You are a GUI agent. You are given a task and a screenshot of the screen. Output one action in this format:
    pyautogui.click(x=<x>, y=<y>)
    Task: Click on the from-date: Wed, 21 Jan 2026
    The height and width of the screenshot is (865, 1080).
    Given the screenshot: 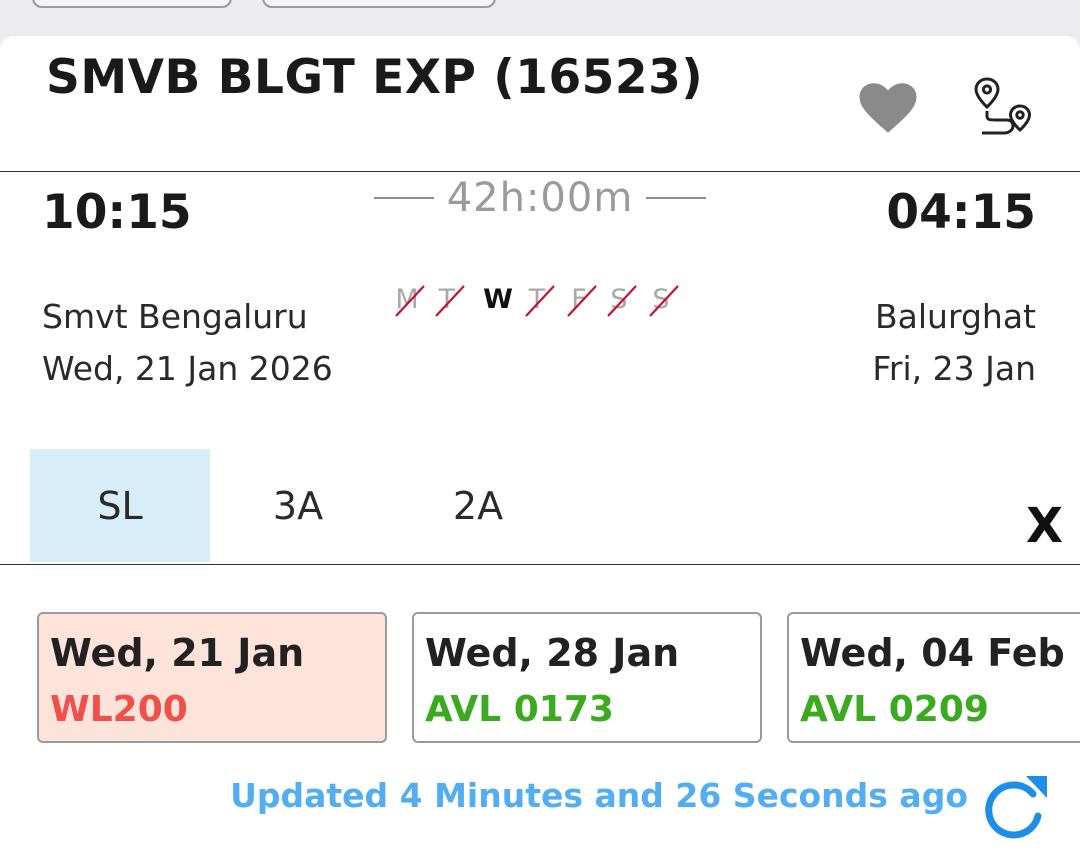 What is the action you would take?
    pyautogui.click(x=187, y=368)
    